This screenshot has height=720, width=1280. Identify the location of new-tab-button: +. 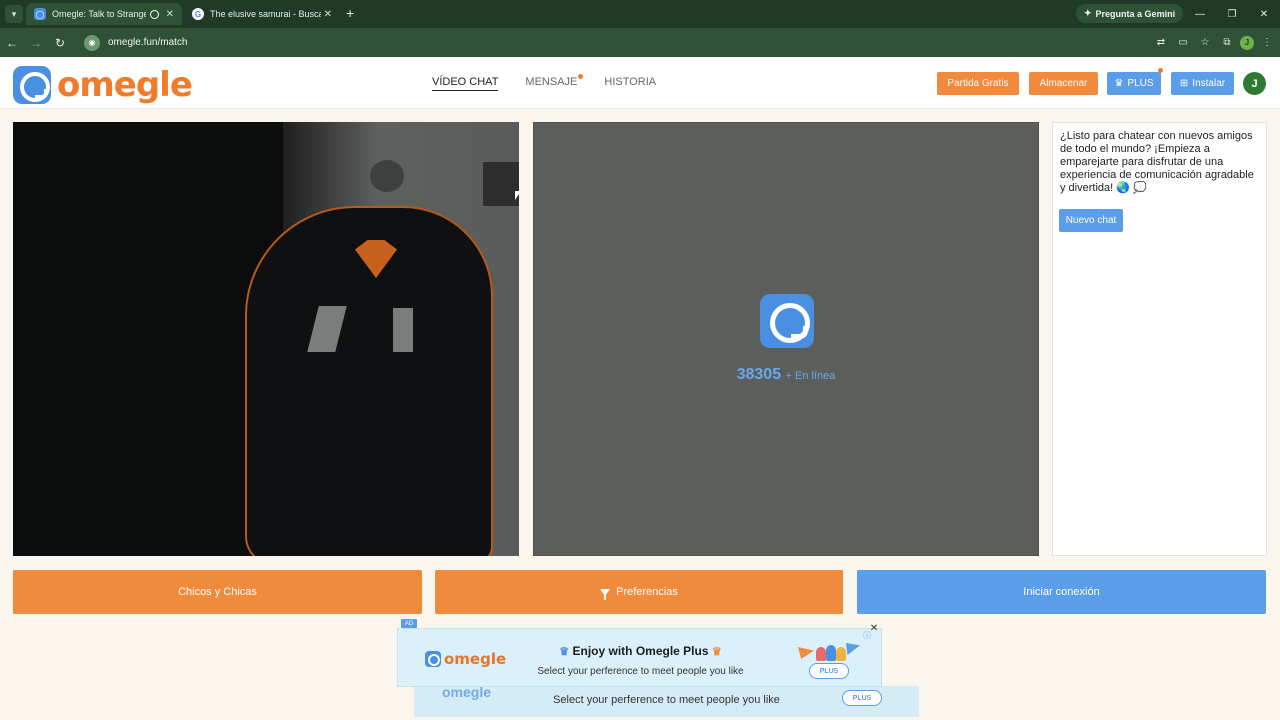
(350, 13).